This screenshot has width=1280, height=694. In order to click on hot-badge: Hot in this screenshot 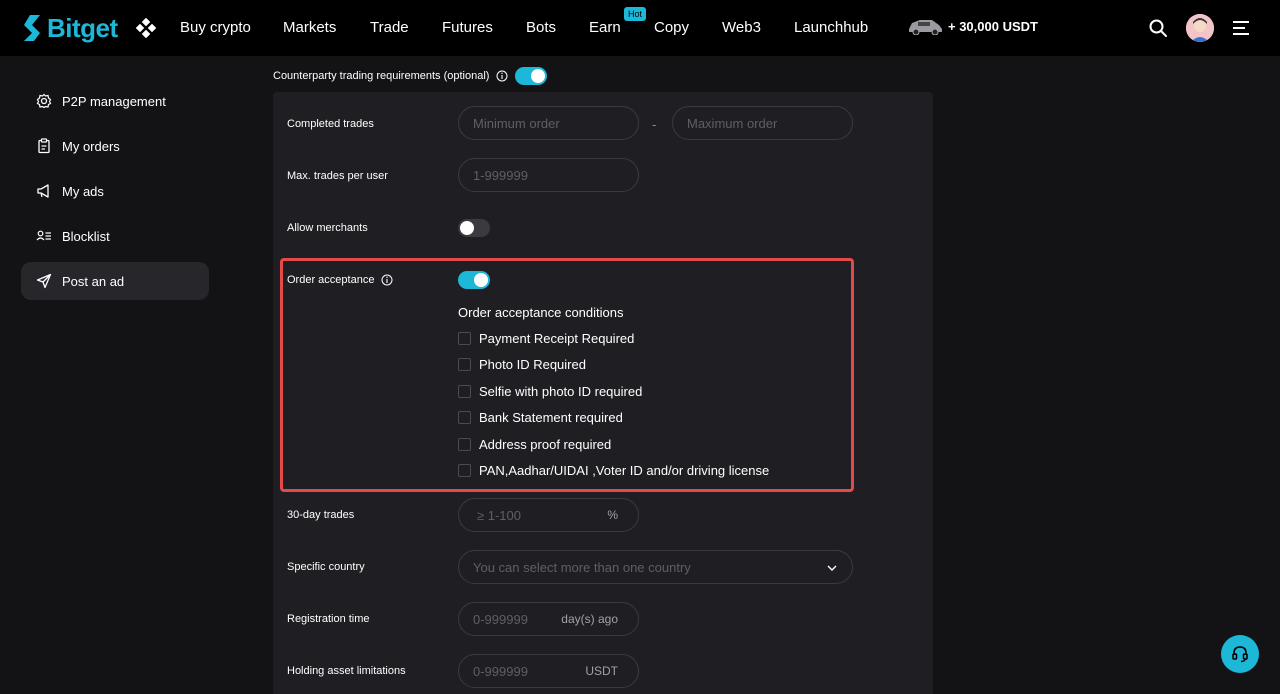, I will do `click(635, 14)`.